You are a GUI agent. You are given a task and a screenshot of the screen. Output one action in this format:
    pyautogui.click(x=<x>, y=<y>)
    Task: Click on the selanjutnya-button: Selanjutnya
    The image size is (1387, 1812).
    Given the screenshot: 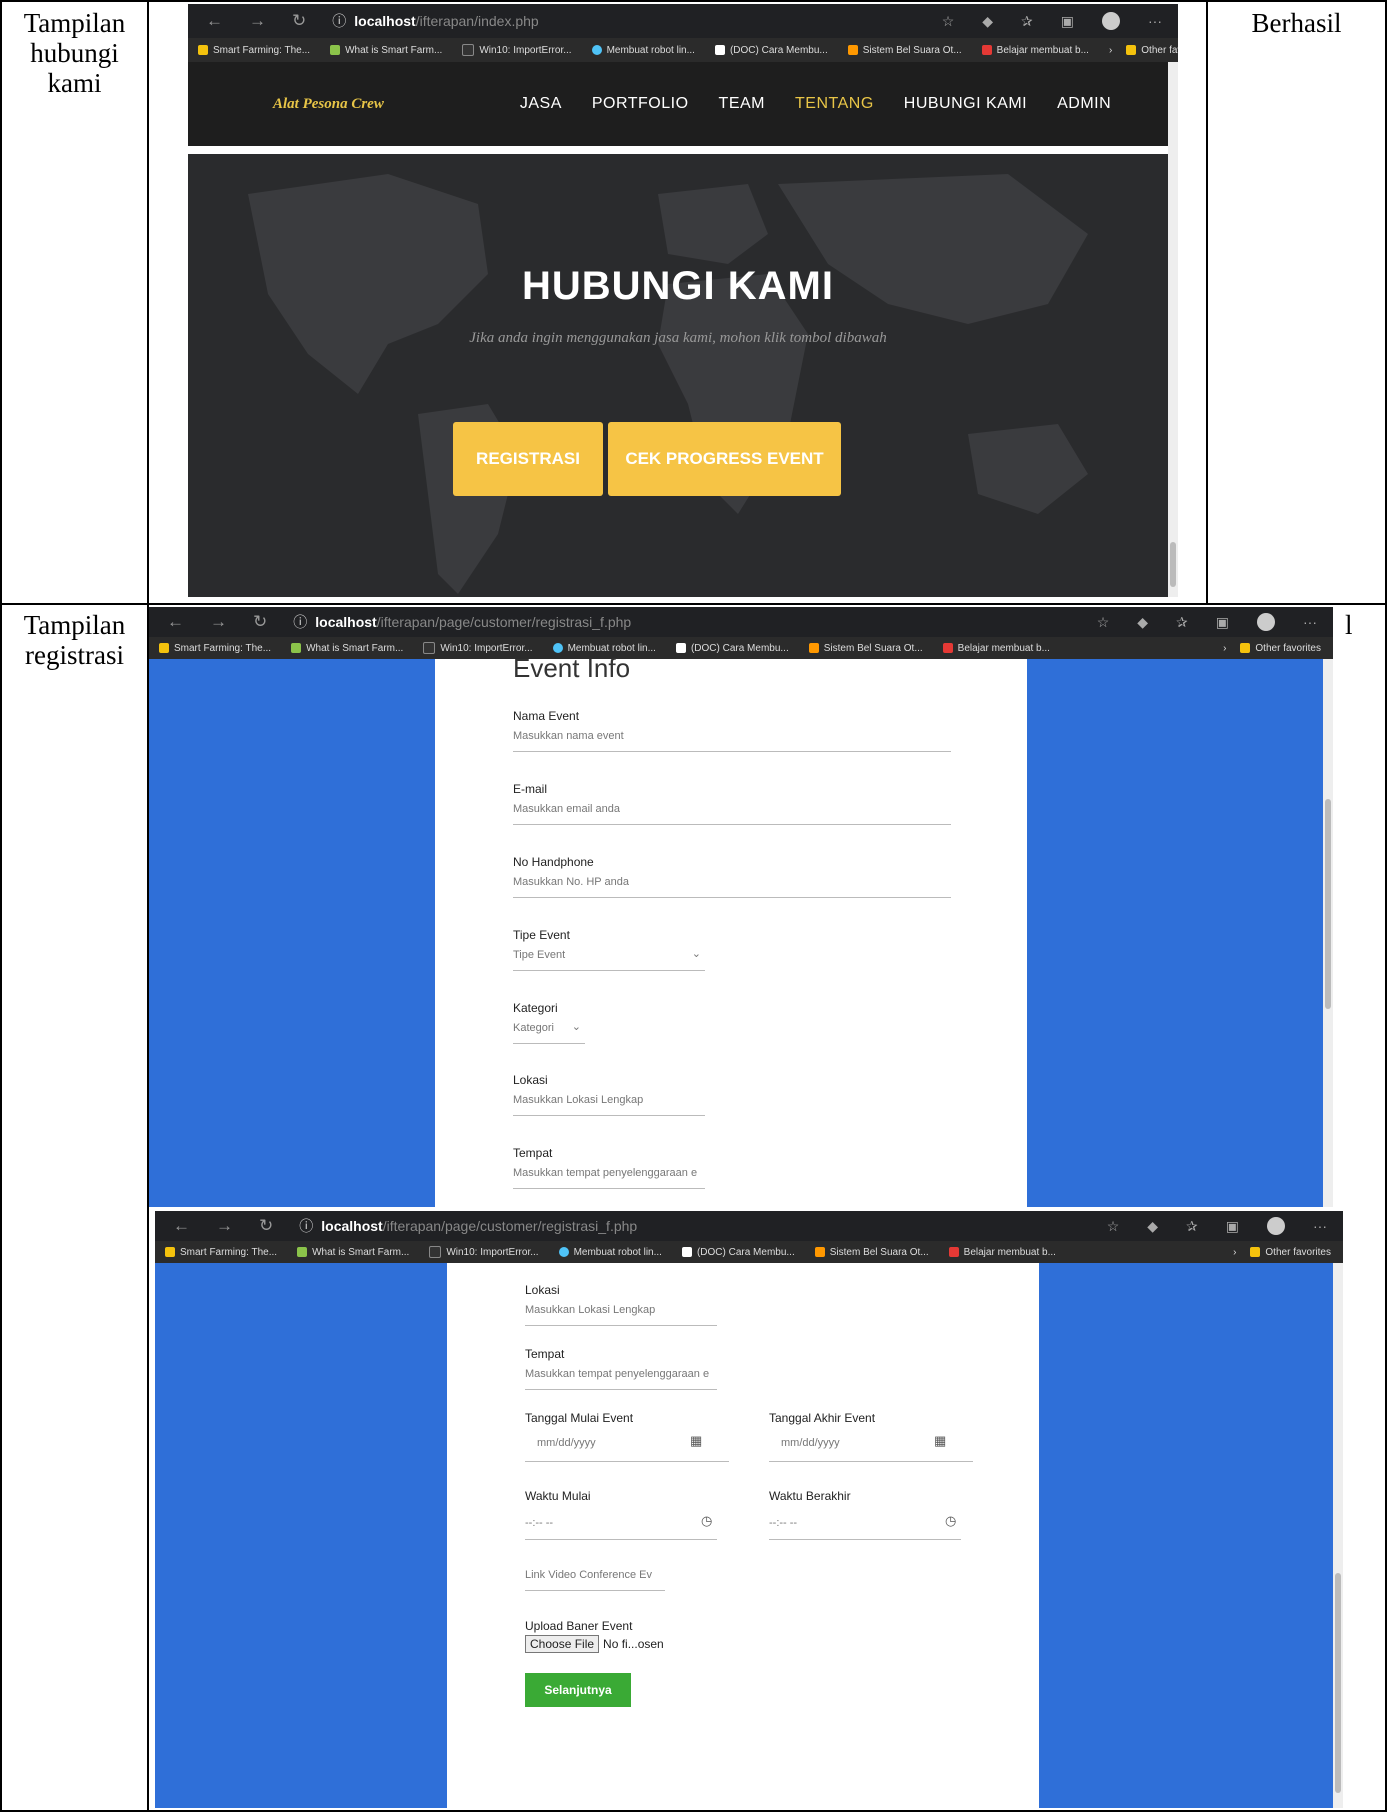 What is the action you would take?
    pyautogui.click(x=578, y=1690)
    